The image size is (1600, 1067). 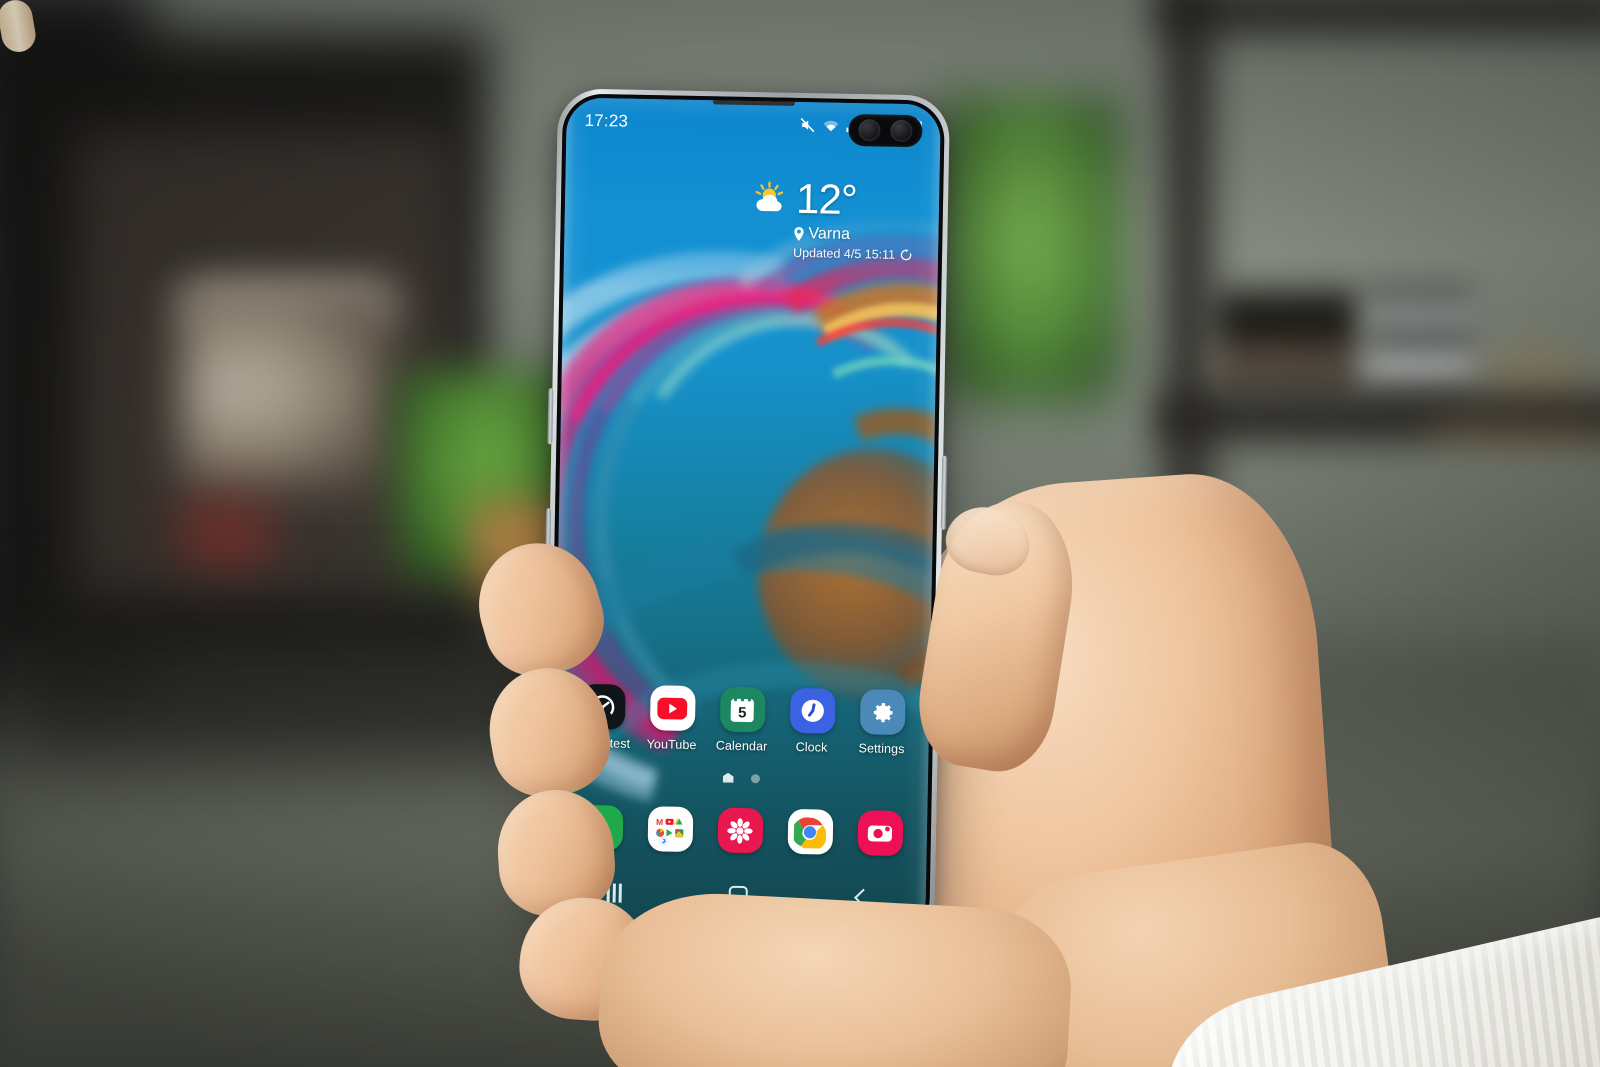 What do you see at coordinates (740, 830) in the screenshot?
I see `gallery-flower-icon` at bounding box center [740, 830].